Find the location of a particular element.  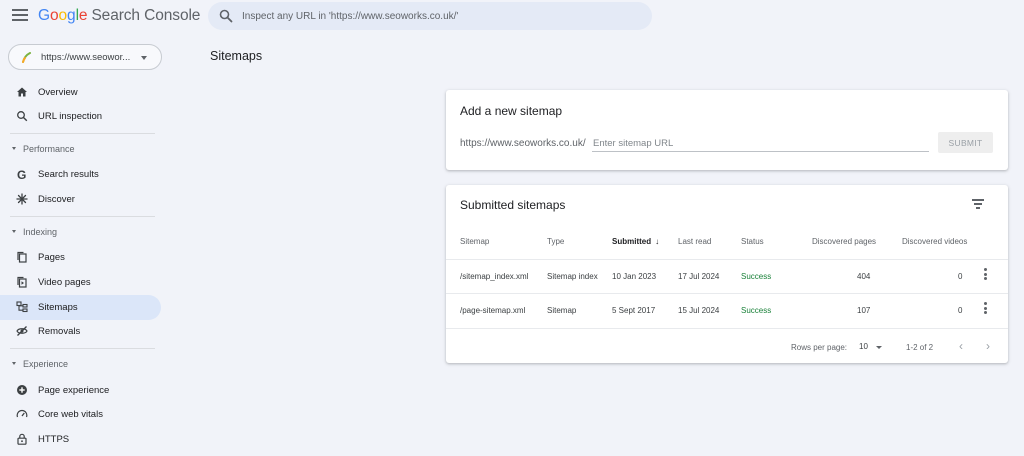

arrow-down-icon: ↓ is located at coordinates (657, 241).